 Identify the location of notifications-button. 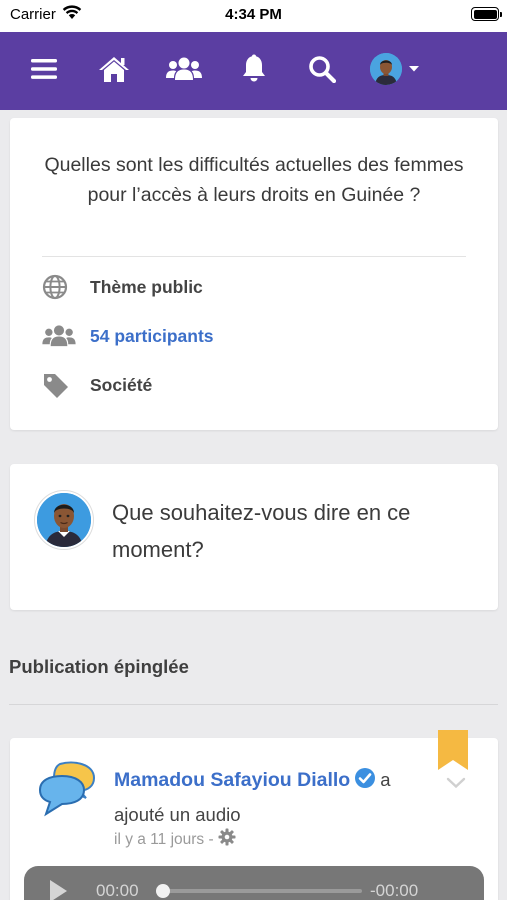
(254, 71).